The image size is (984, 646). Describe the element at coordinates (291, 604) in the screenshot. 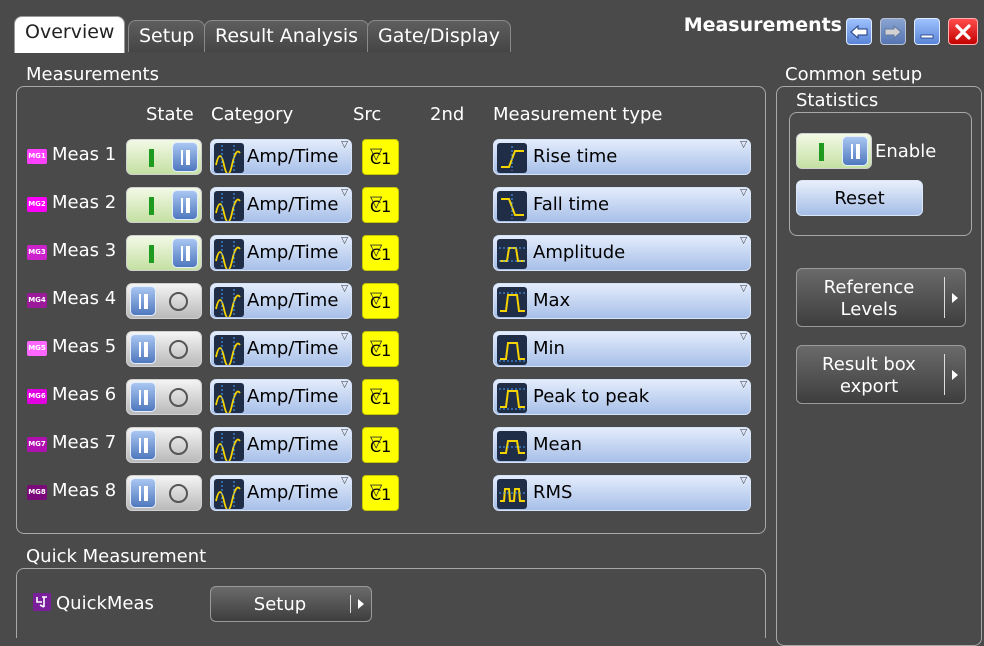

I see `quickmeas-setup-button: Setup` at that location.